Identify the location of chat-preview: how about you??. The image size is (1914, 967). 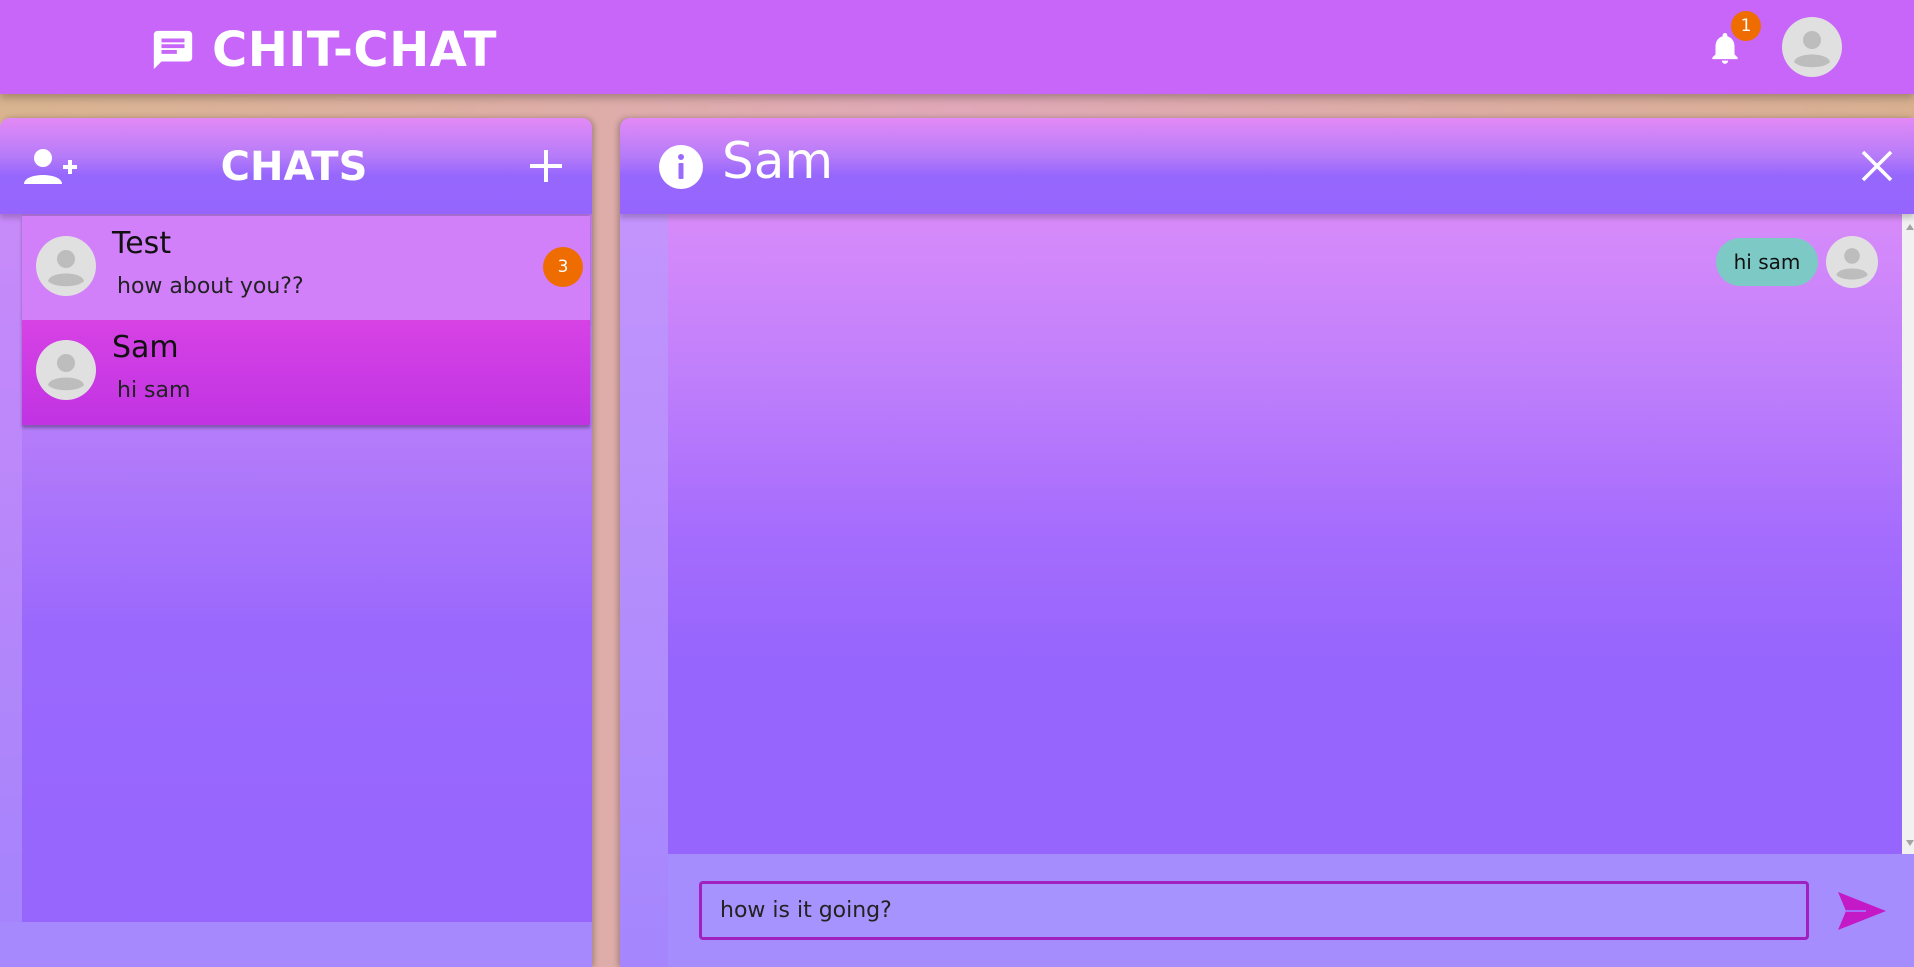
(210, 286).